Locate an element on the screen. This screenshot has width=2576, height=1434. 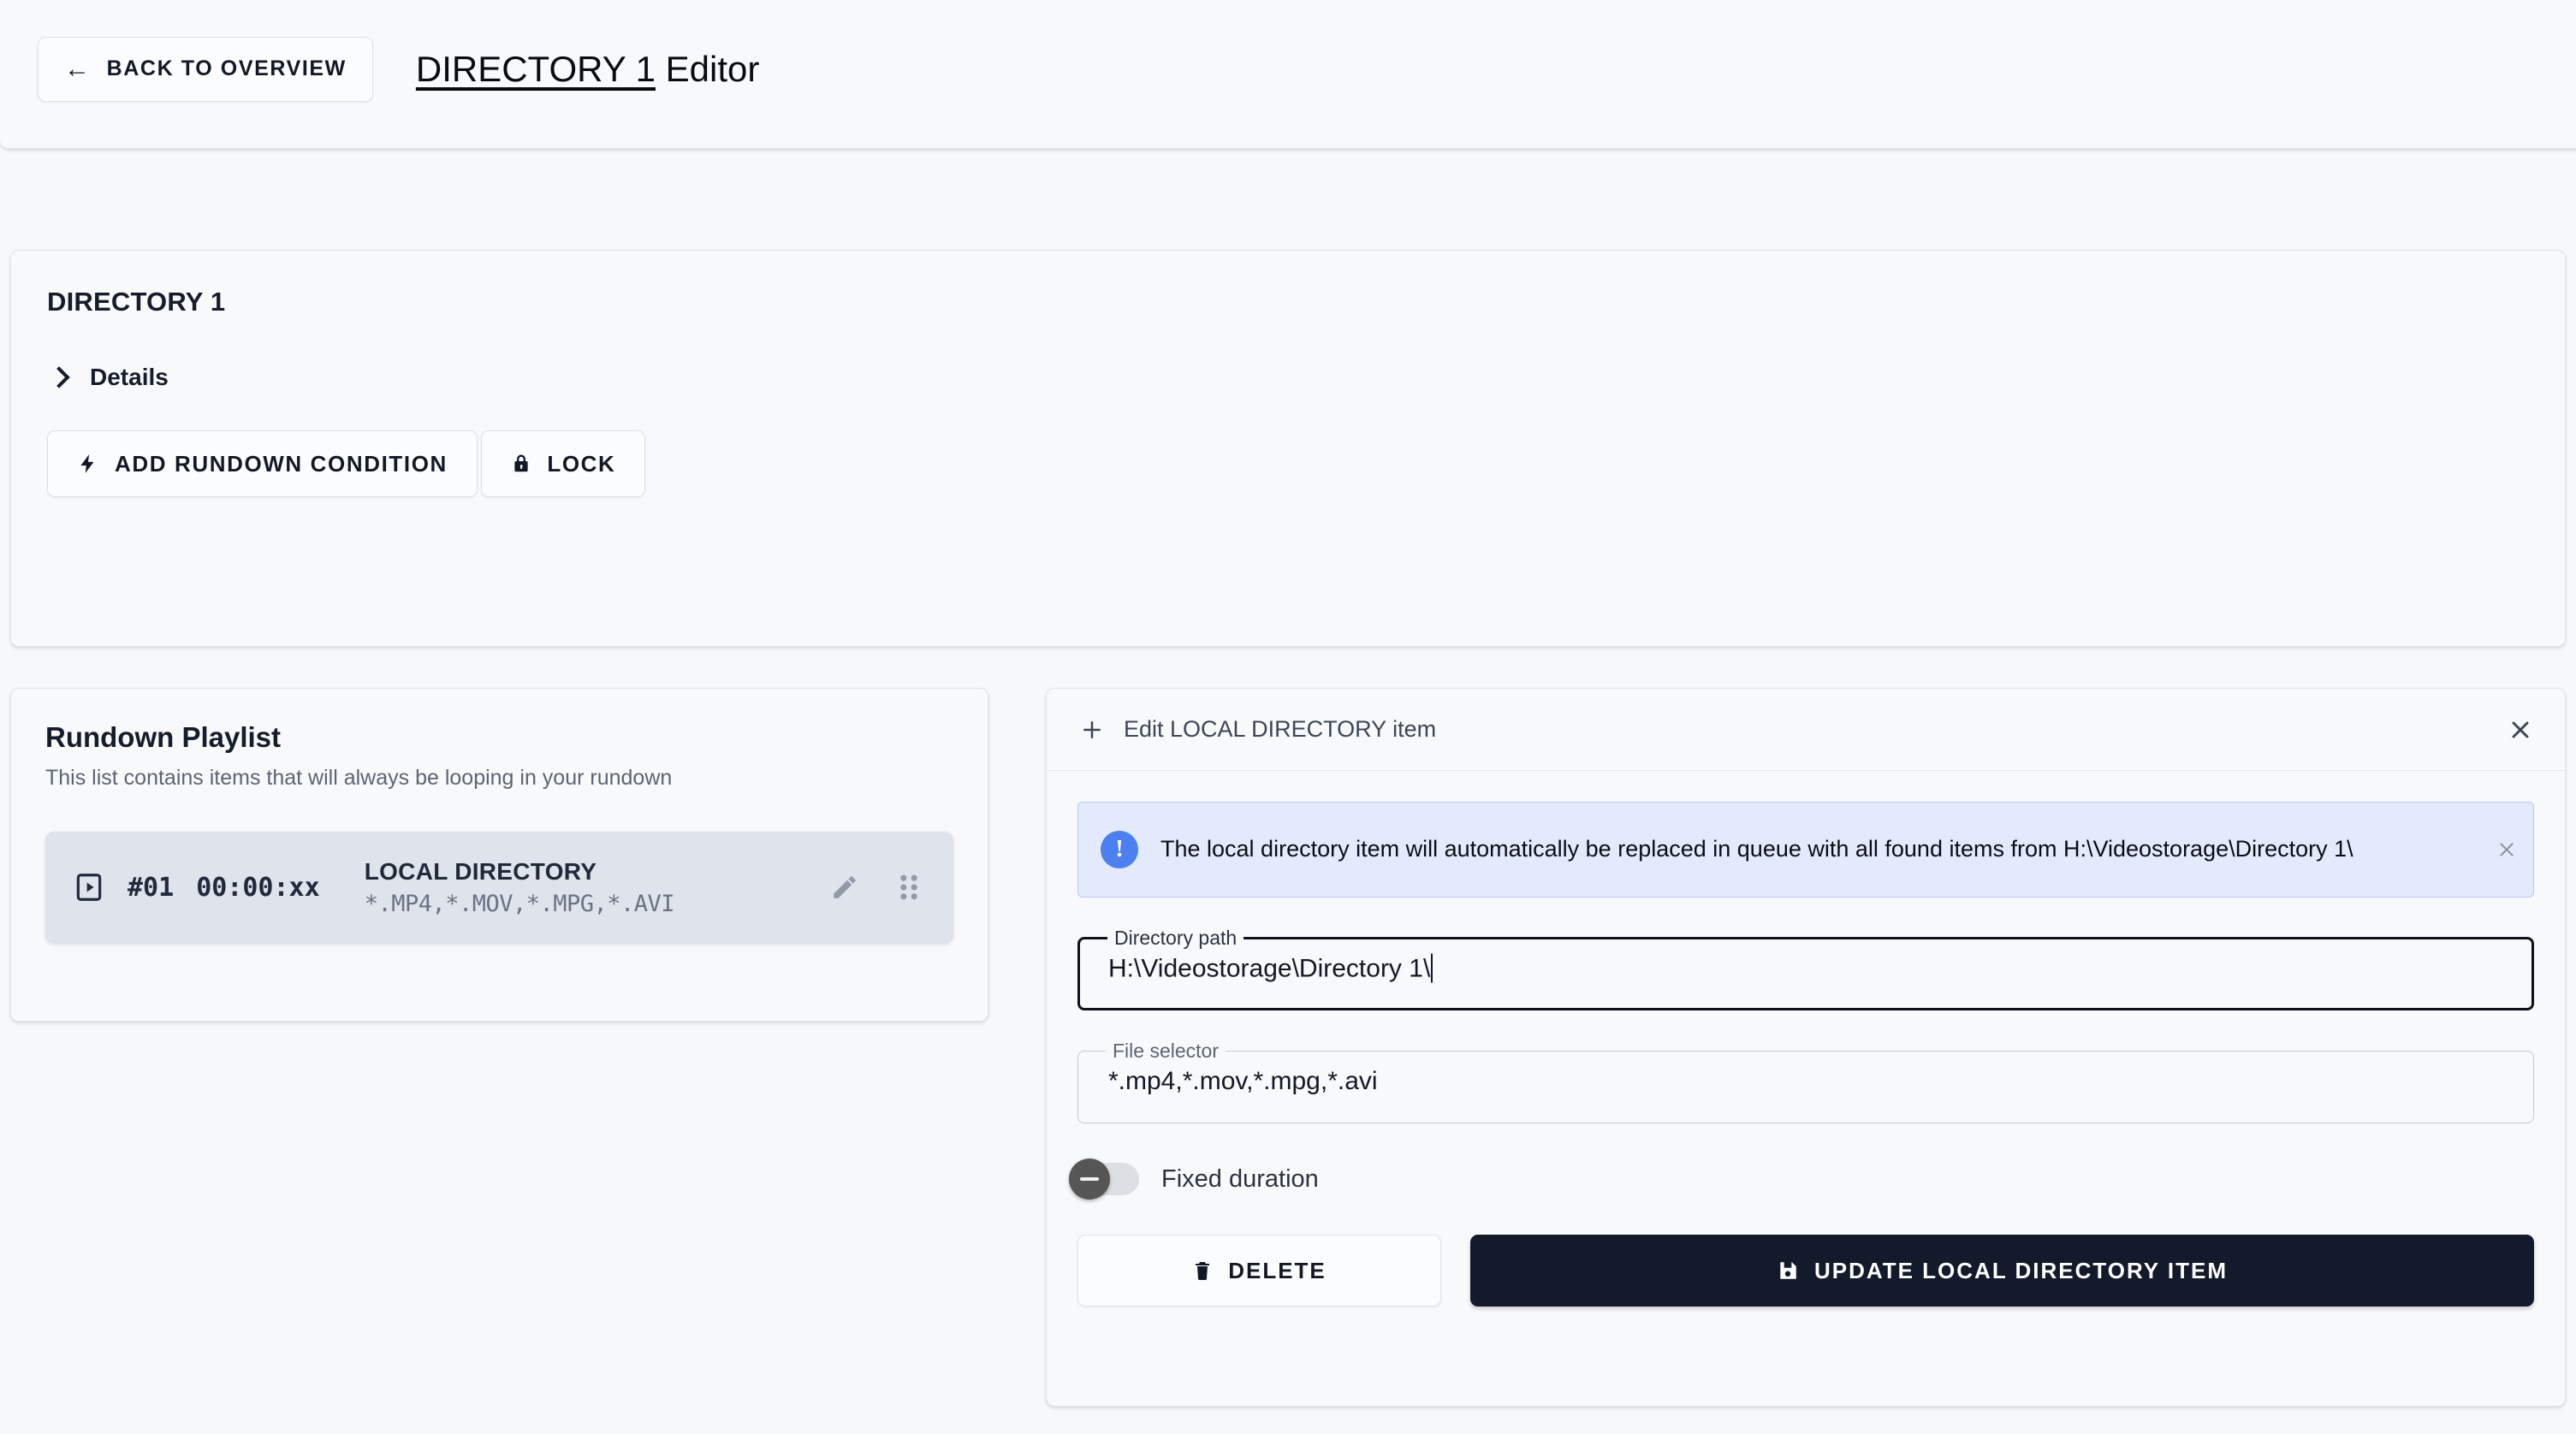
edit-item-panel-header: Edit LOCAL DIRECTORY item is located at coordinates (1806, 730).